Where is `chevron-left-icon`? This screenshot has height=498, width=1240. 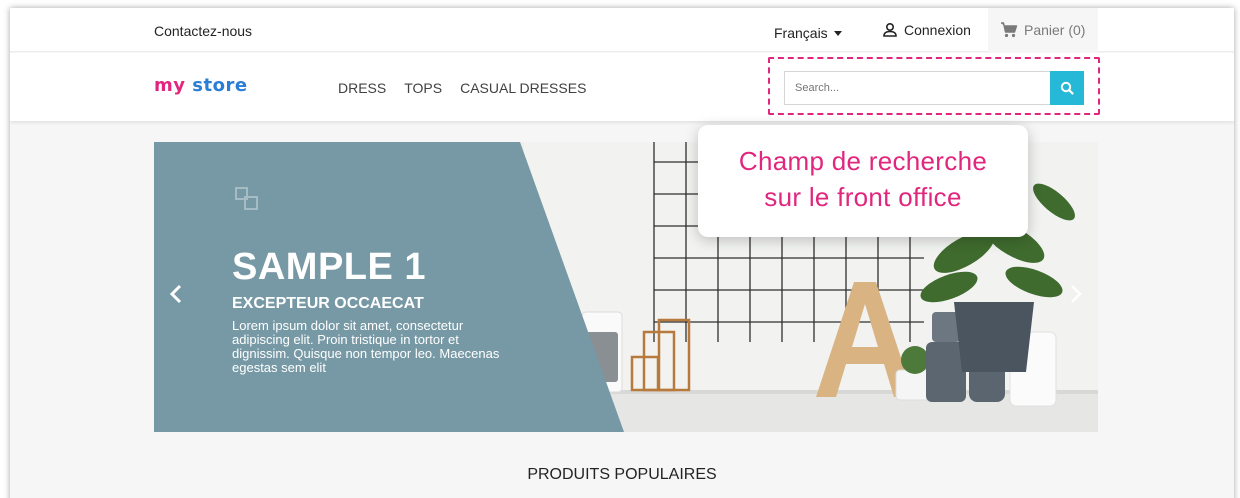 chevron-left-icon is located at coordinates (176, 294).